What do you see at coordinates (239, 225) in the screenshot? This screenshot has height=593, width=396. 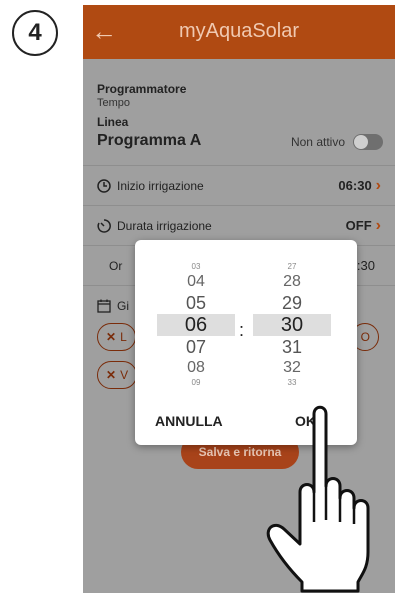 I see `row-durata-irrigazione: Durata irrigazione OFF ›` at bounding box center [239, 225].